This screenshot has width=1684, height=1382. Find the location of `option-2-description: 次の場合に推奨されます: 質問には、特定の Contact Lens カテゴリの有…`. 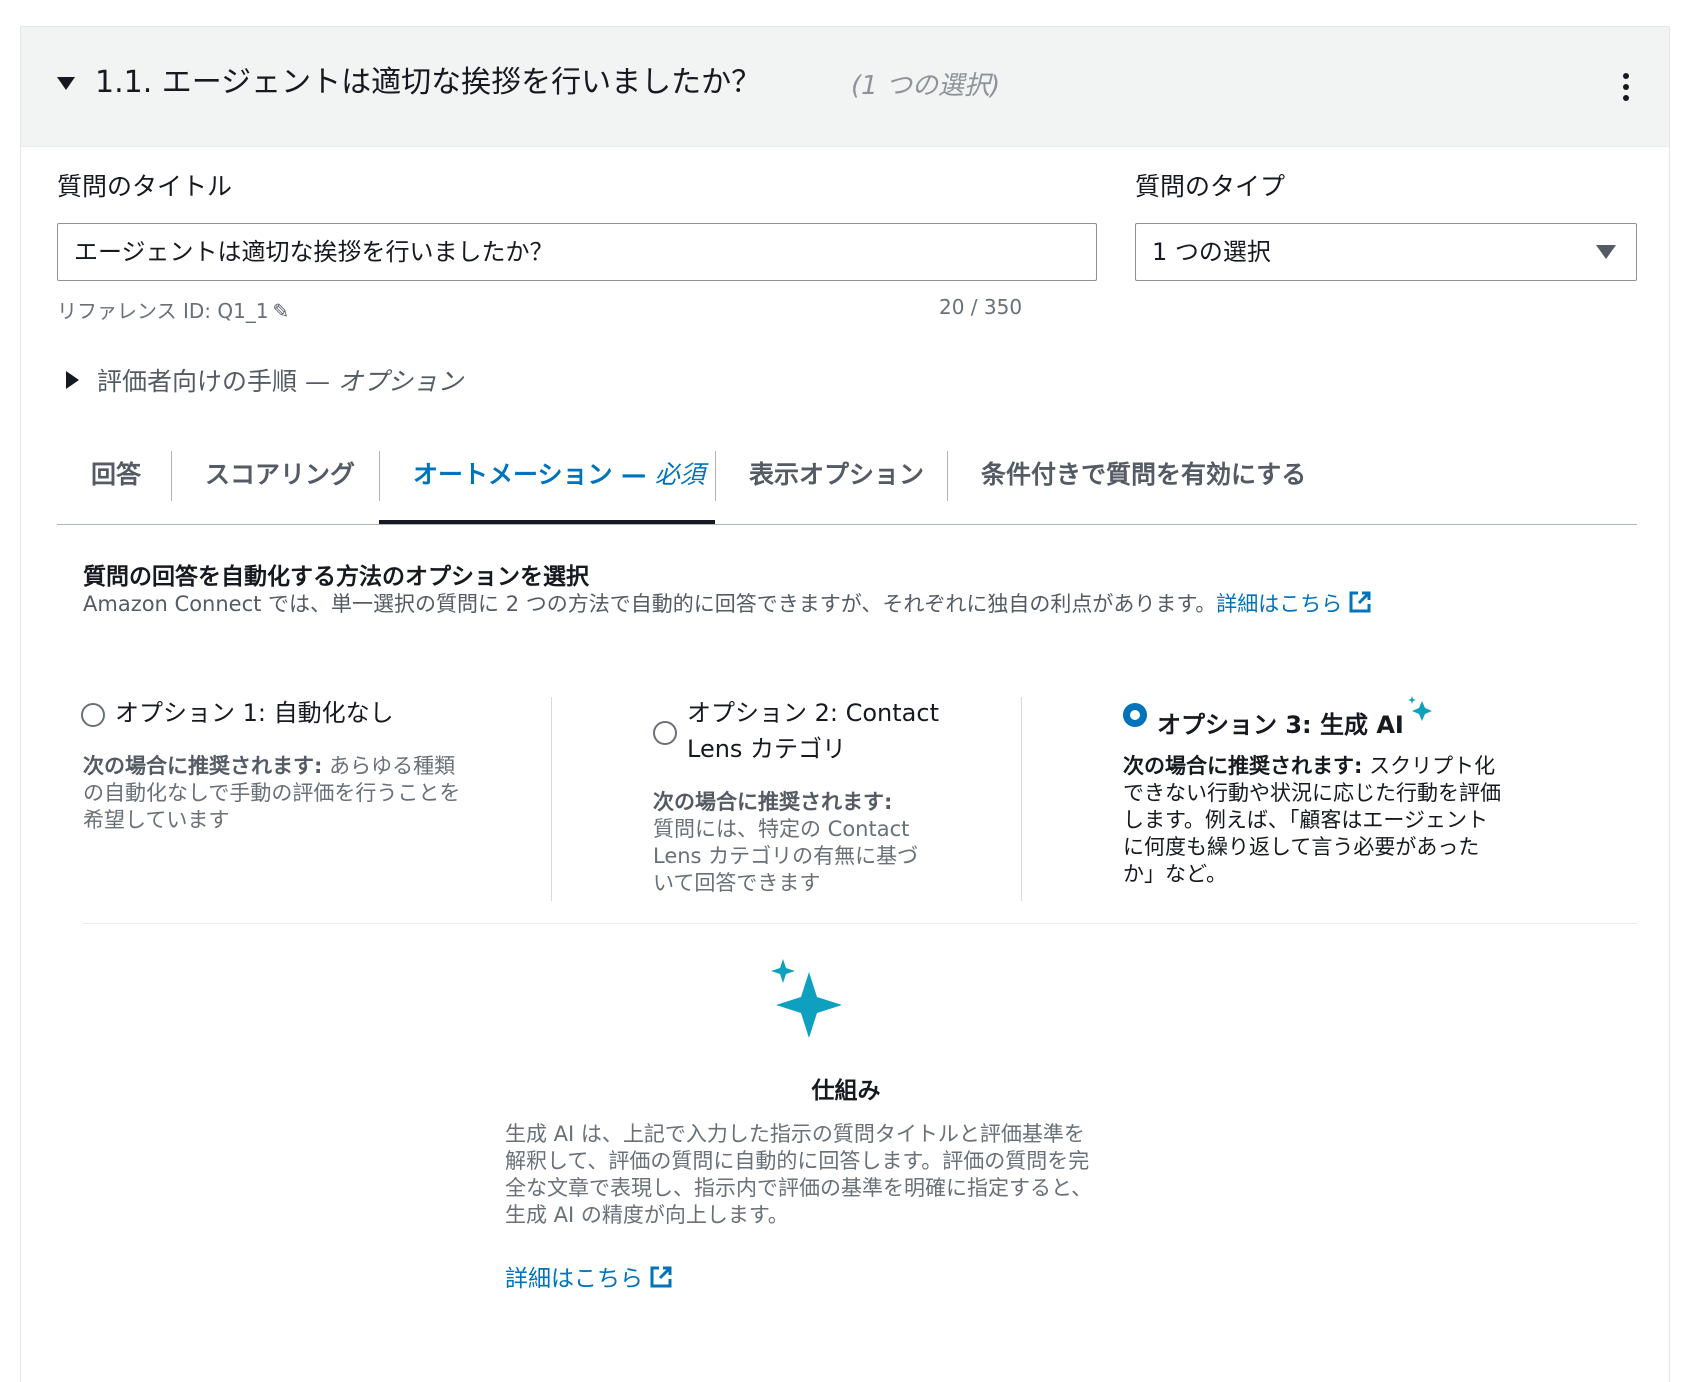

option-2-description: 次の場合に推奨されます: 質問には、特定の Contact Lens カテゴリの有… is located at coordinates (786, 842).